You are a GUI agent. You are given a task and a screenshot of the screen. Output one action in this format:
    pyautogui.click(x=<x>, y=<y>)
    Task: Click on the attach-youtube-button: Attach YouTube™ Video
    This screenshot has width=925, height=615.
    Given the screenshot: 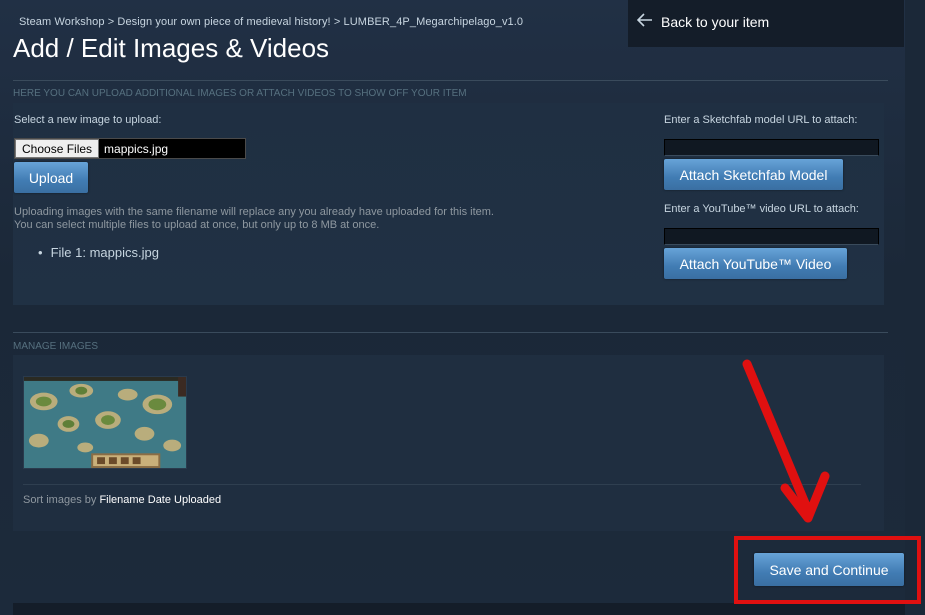 What is the action you would take?
    pyautogui.click(x=755, y=263)
    